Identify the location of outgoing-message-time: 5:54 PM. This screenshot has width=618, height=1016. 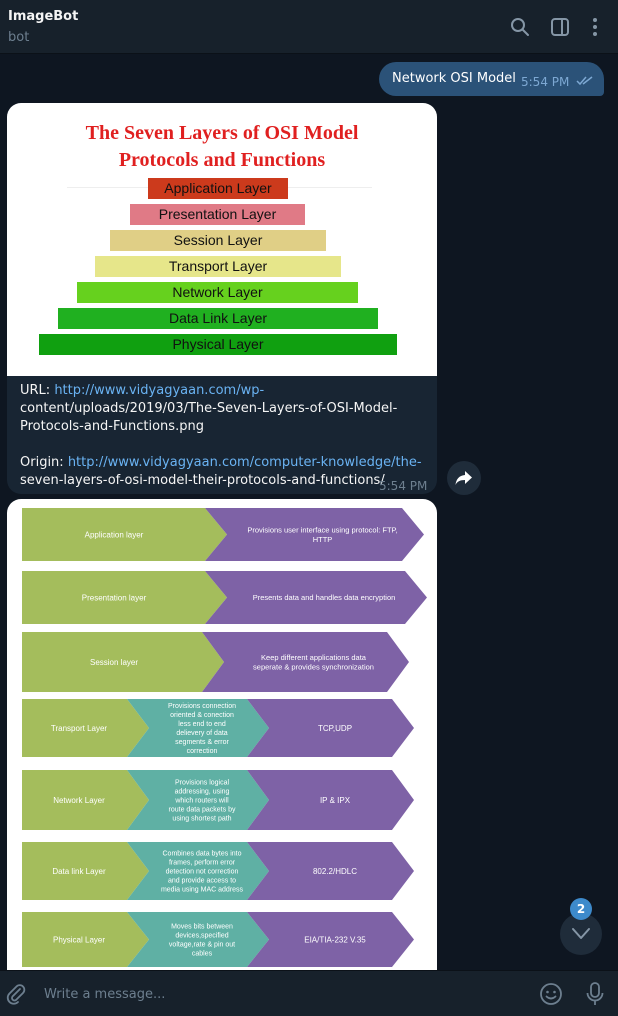
(545, 82).